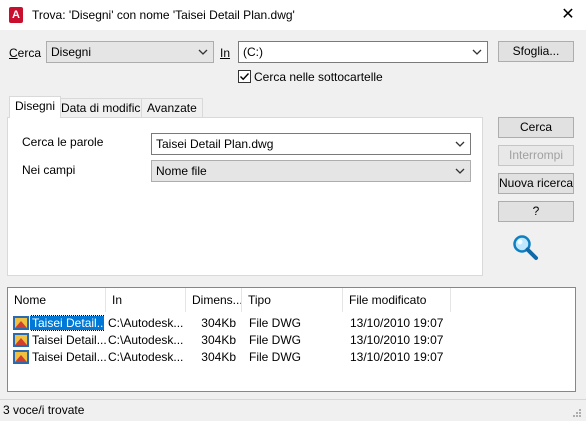 The image size is (586, 421). Describe the element at coordinates (536, 183) in the screenshot. I see `new-search-button: Nuova ricerca` at that location.